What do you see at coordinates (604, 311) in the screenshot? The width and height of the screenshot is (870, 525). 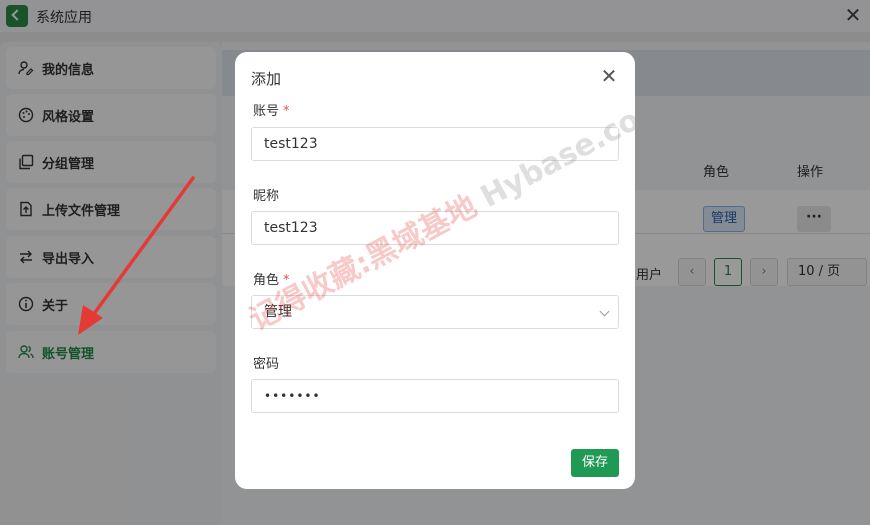 I see `chevron-down-icon` at bounding box center [604, 311].